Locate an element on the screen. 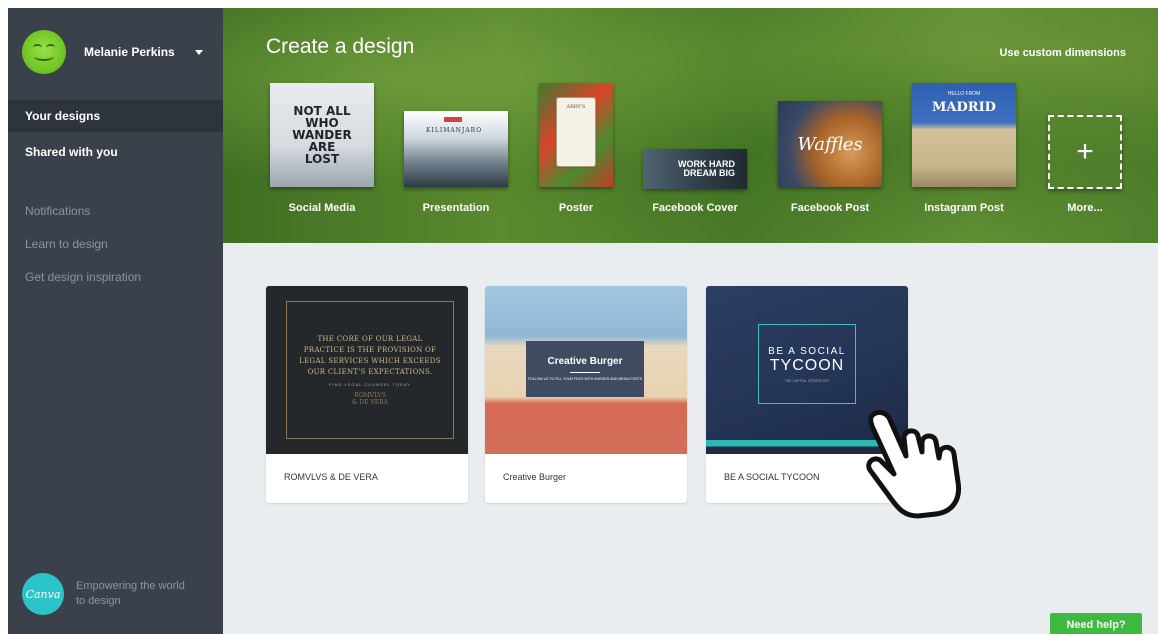  page-title: Create a design is located at coordinates (340, 46).